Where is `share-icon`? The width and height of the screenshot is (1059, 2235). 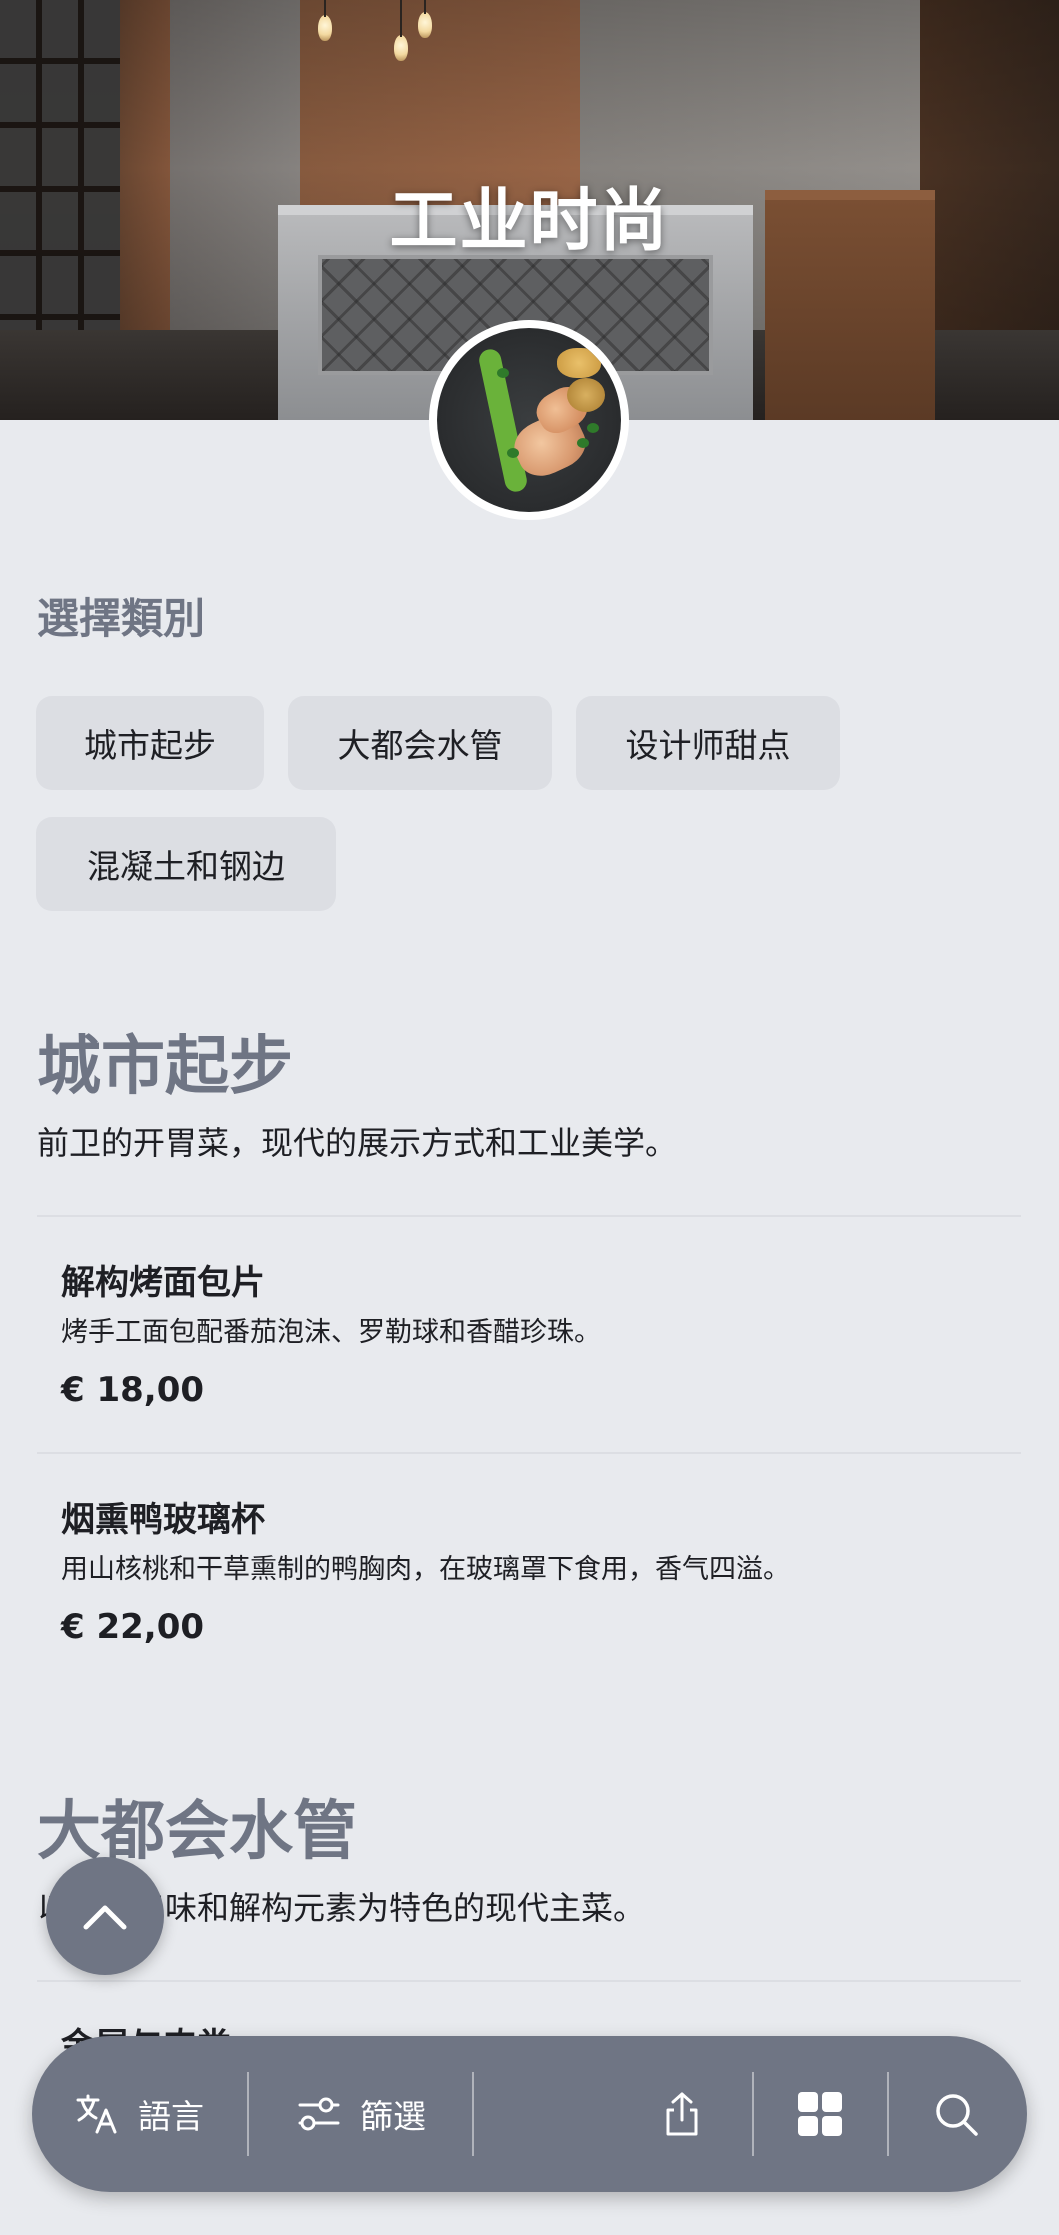
share-icon is located at coordinates (682, 2114).